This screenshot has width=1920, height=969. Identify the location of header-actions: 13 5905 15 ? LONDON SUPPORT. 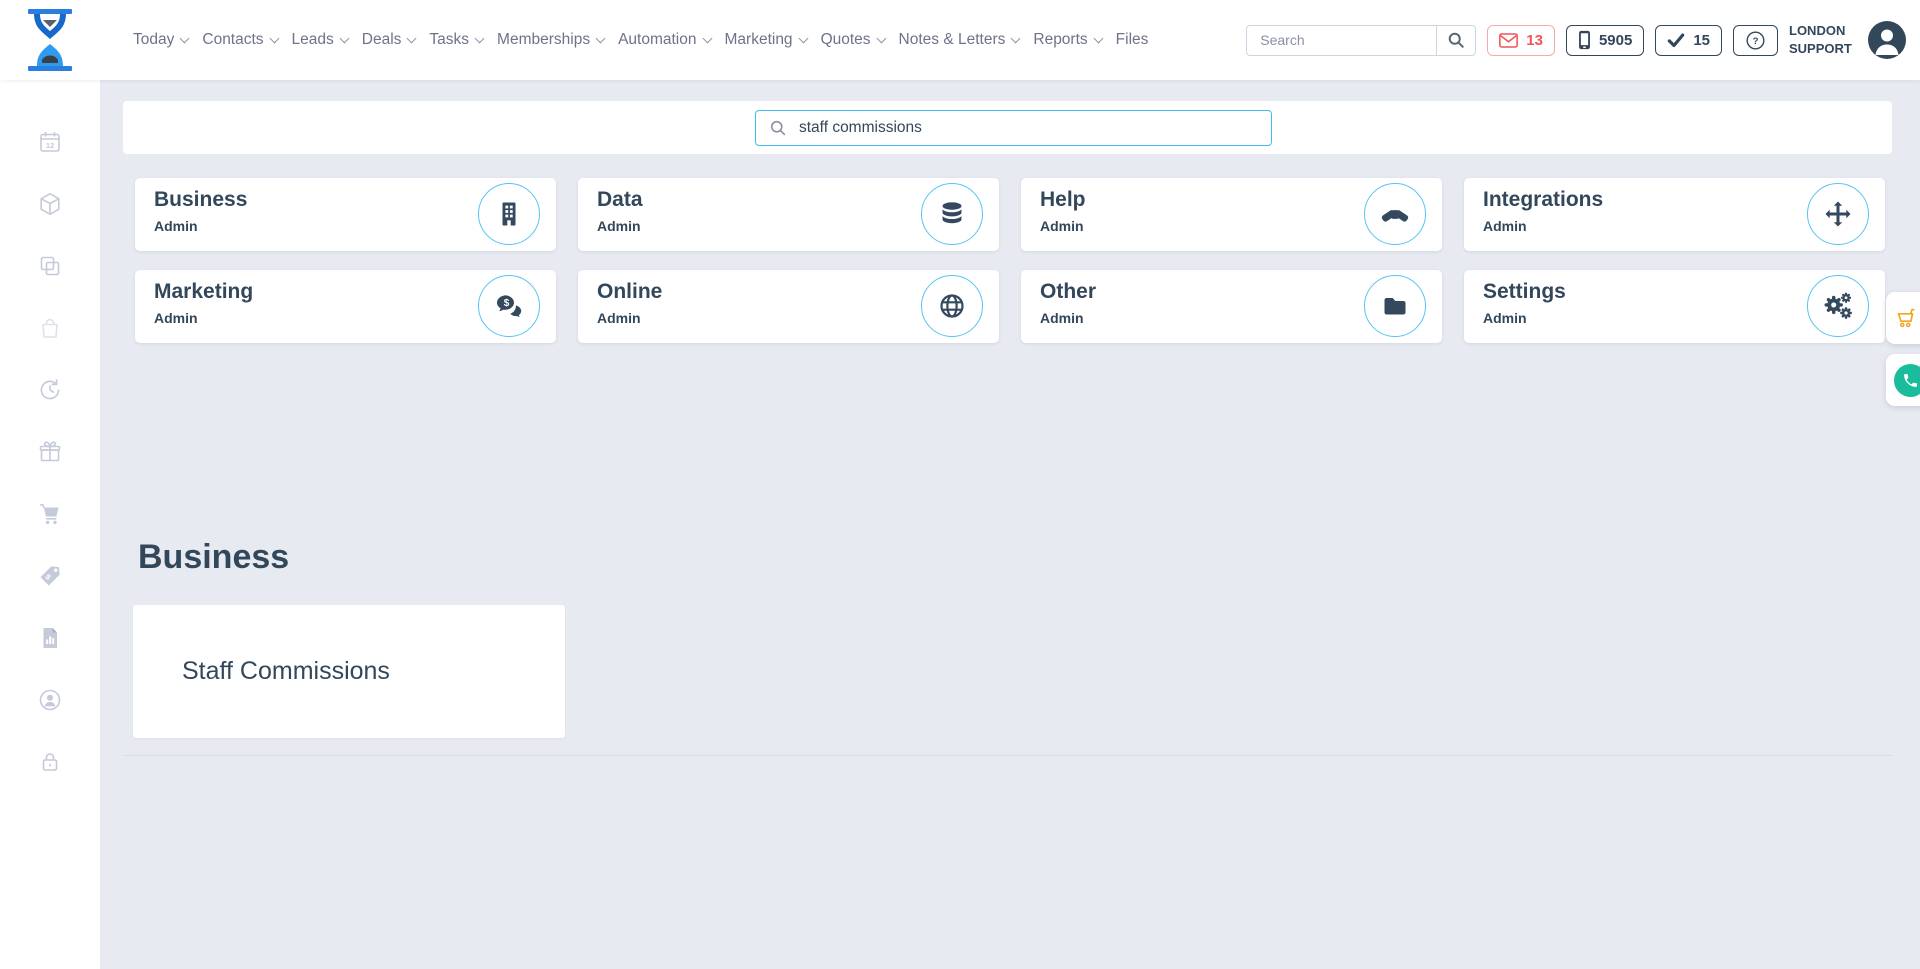
(1576, 40).